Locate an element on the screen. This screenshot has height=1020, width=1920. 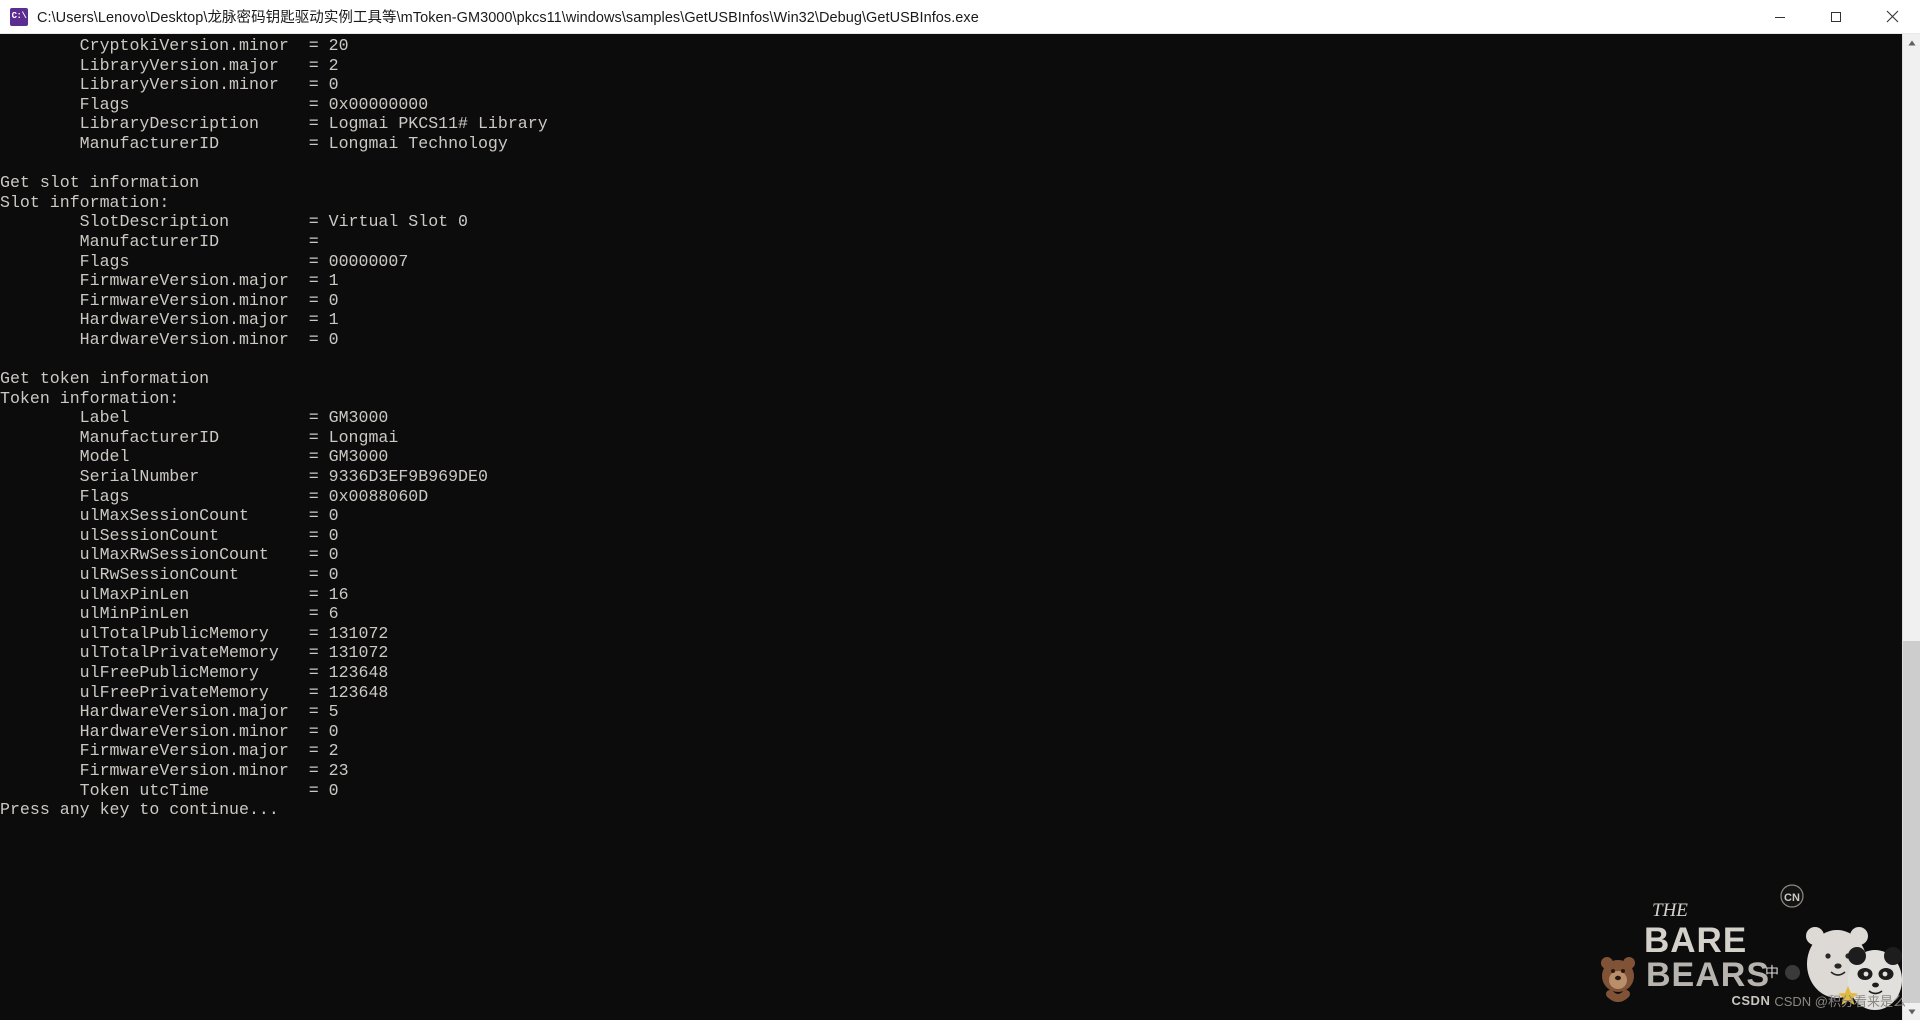
console-line: ulMaxSessionCount = 0 is located at coordinates (169, 516).